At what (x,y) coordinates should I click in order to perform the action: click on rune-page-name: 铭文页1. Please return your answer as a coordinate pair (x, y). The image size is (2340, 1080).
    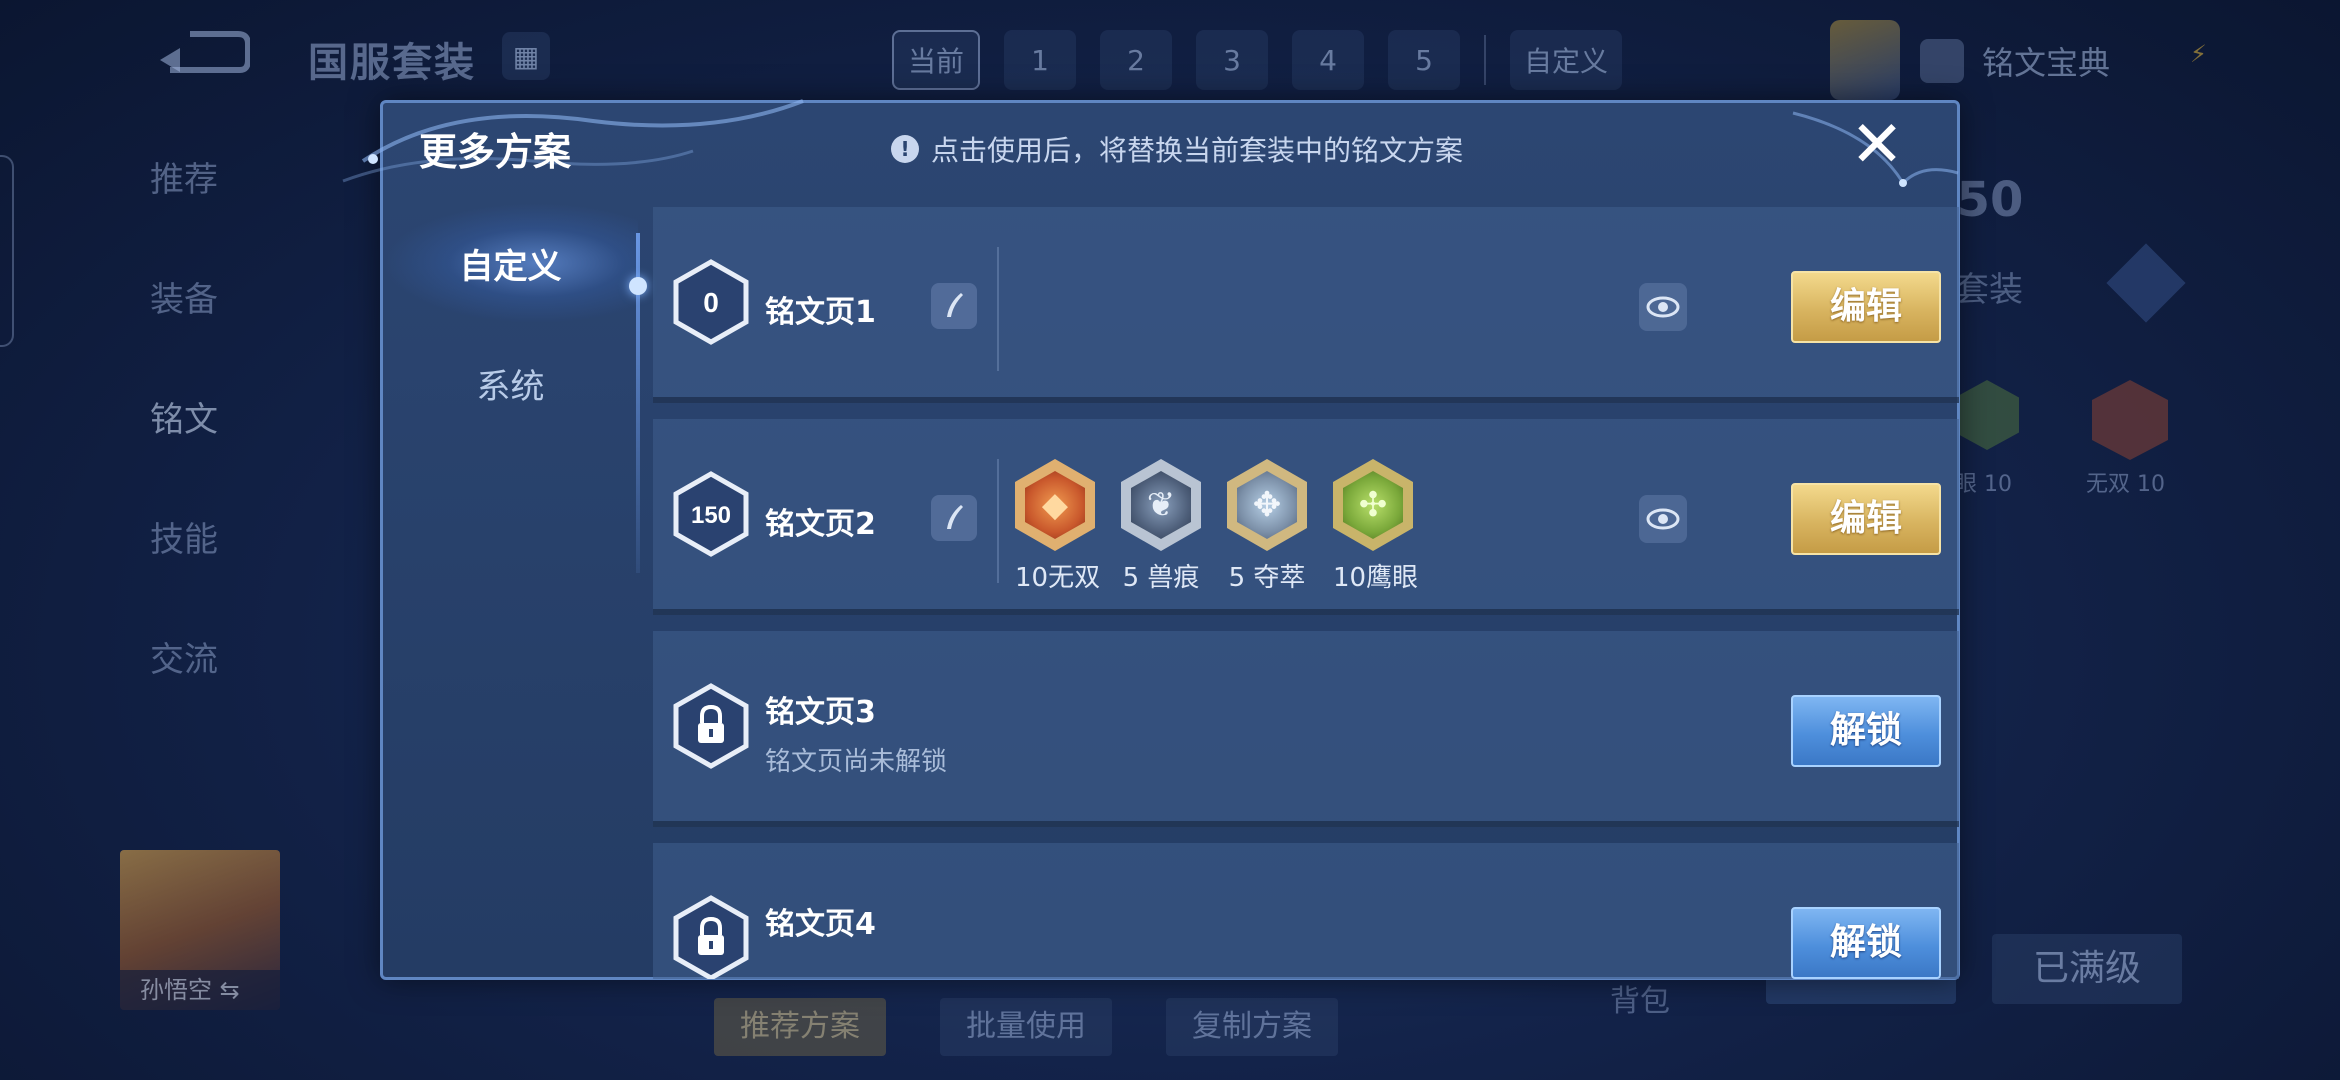
    Looking at the image, I should click on (820, 312).